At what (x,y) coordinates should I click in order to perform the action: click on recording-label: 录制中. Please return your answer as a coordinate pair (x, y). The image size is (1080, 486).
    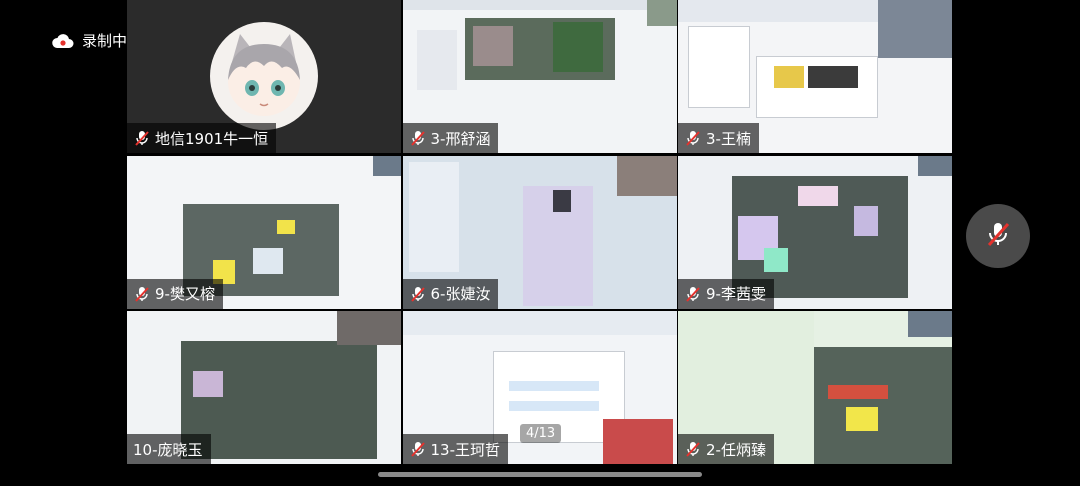
    Looking at the image, I should click on (105, 41).